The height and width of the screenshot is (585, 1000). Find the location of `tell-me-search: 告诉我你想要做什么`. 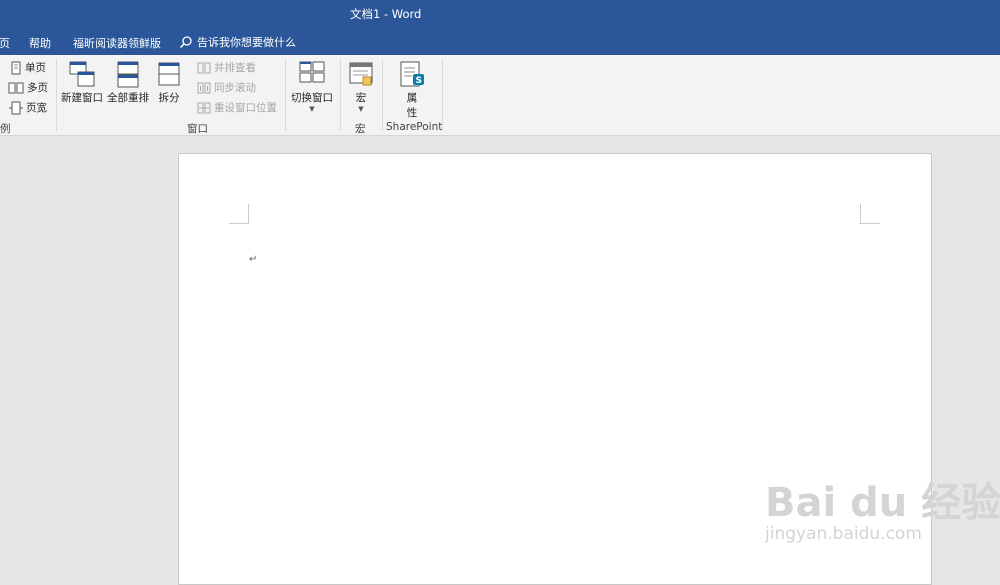

tell-me-search: 告诉我你想要做什么 is located at coordinates (237, 42).